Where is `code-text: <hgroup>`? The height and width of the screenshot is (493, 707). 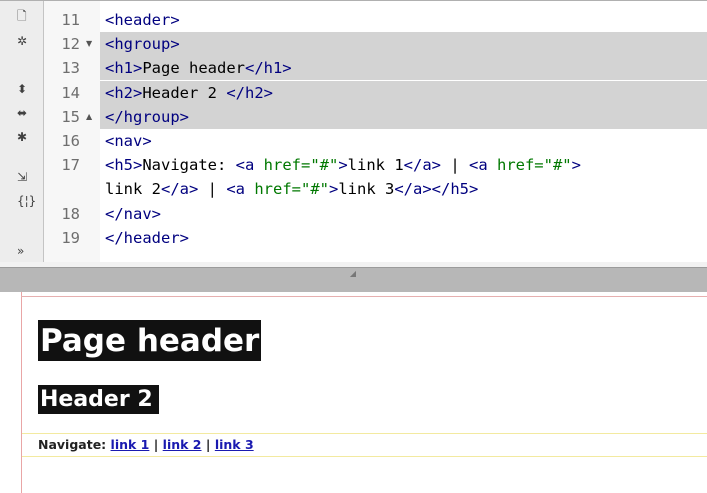
code-text: <hgroup> is located at coordinates (142, 44).